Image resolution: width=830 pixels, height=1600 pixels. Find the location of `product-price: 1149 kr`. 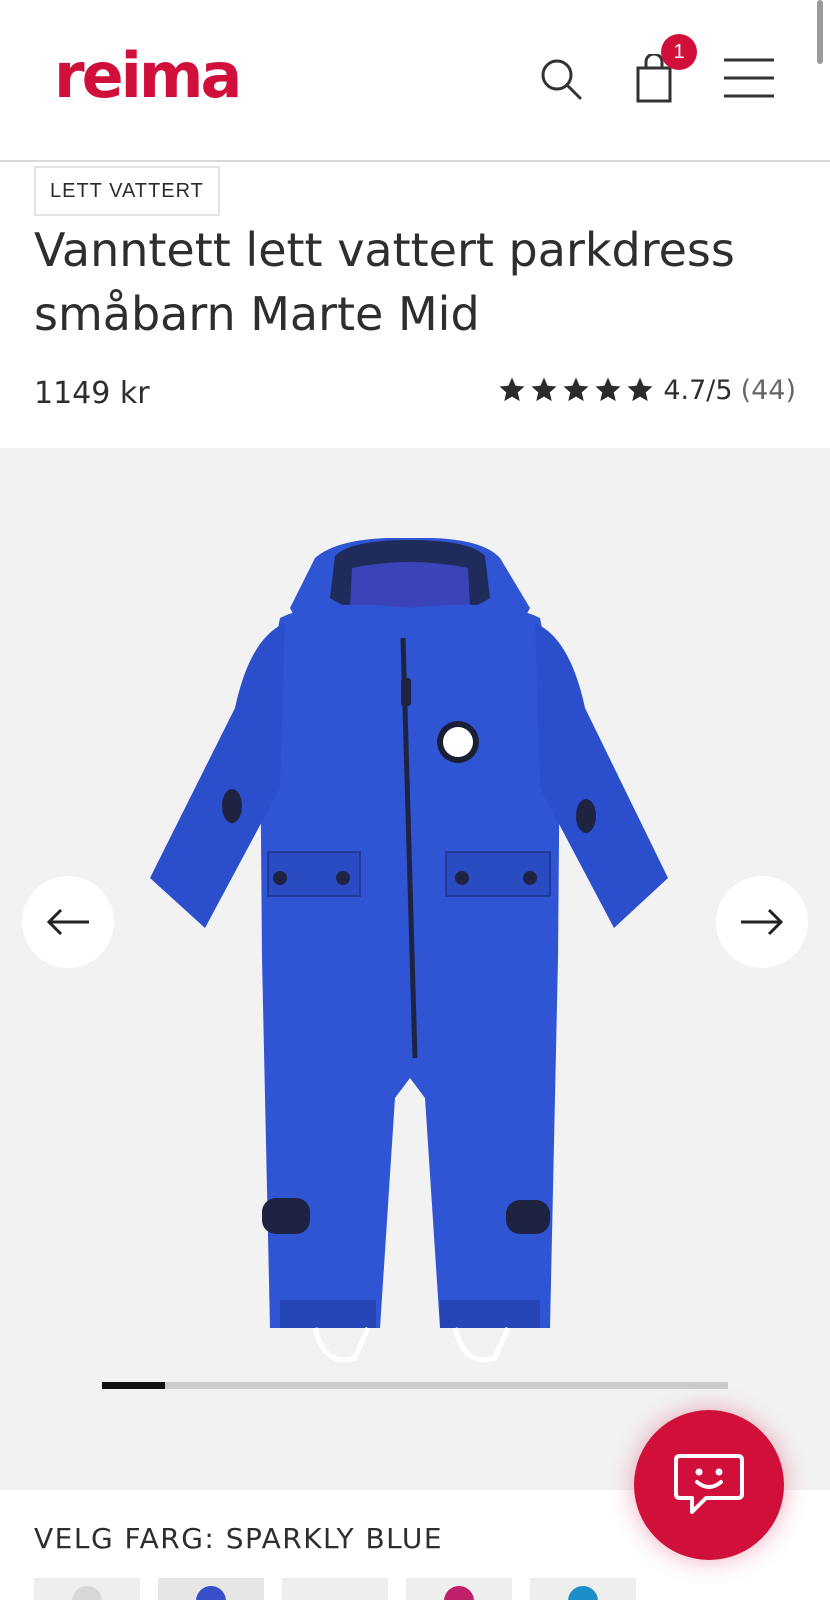

product-price: 1149 kr is located at coordinates (92, 393).